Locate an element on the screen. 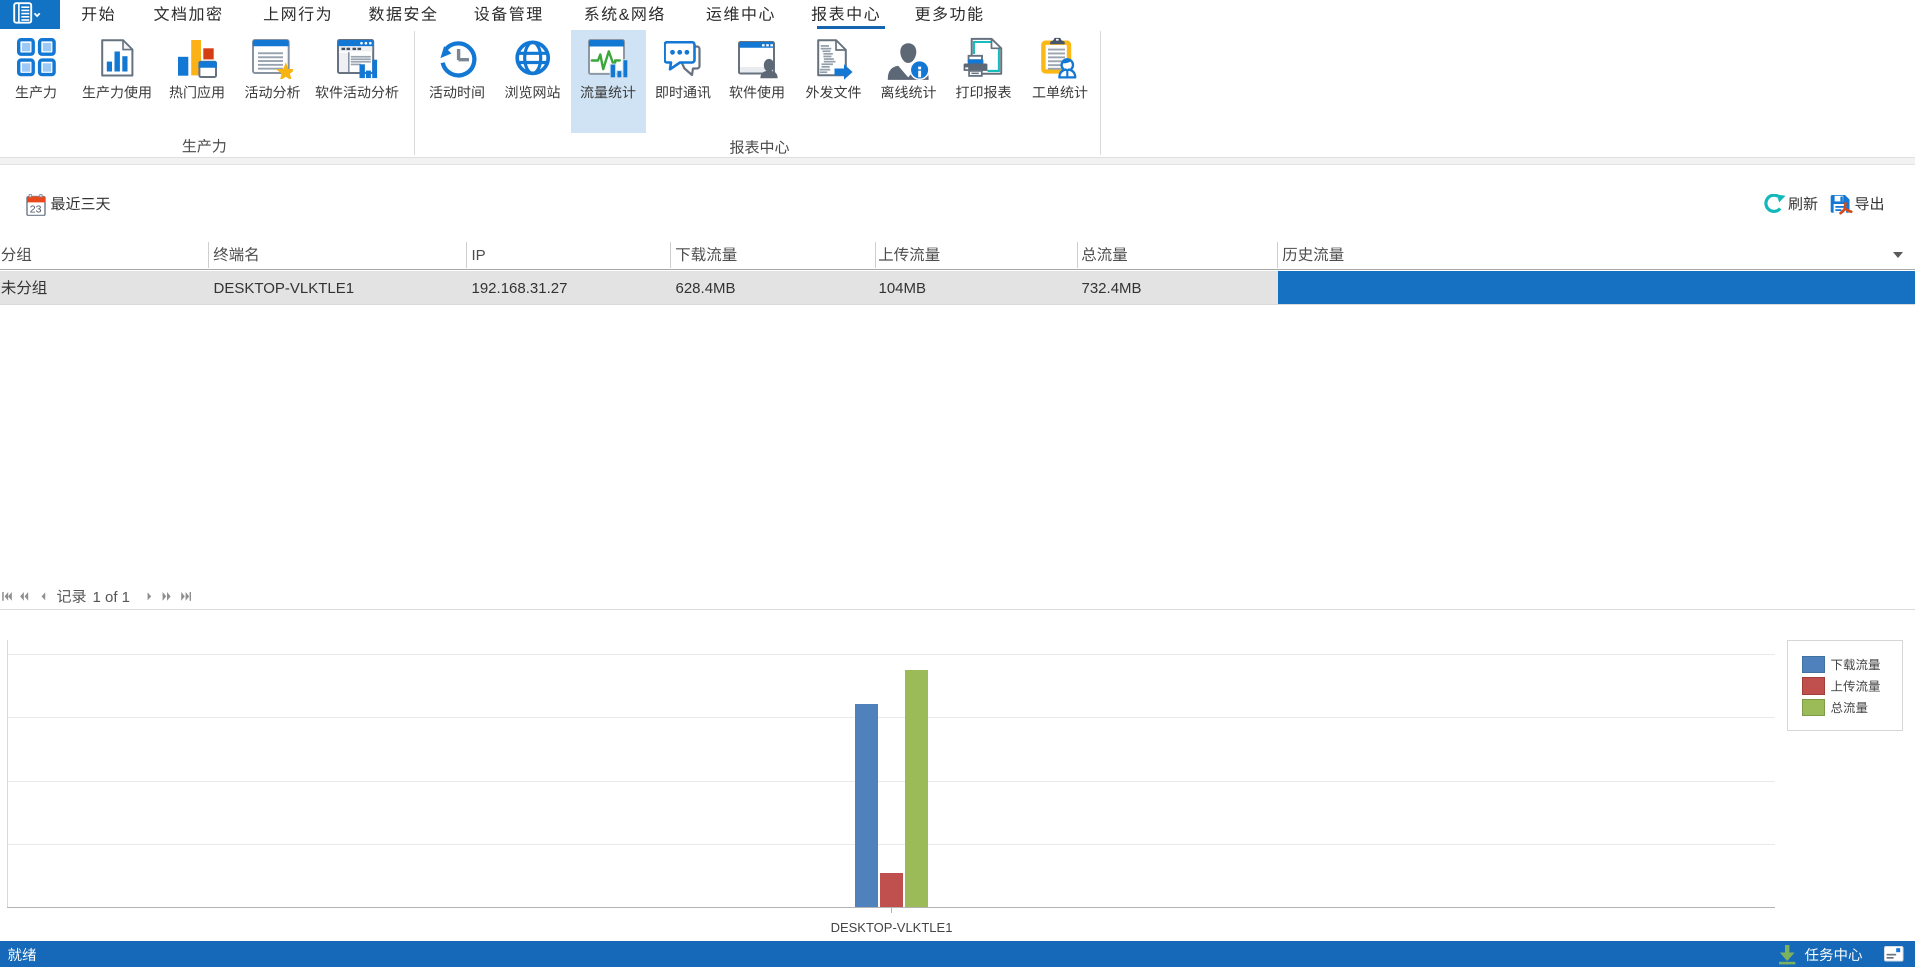 The image size is (1915, 967). svg-text: 23 is located at coordinates (36, 209).